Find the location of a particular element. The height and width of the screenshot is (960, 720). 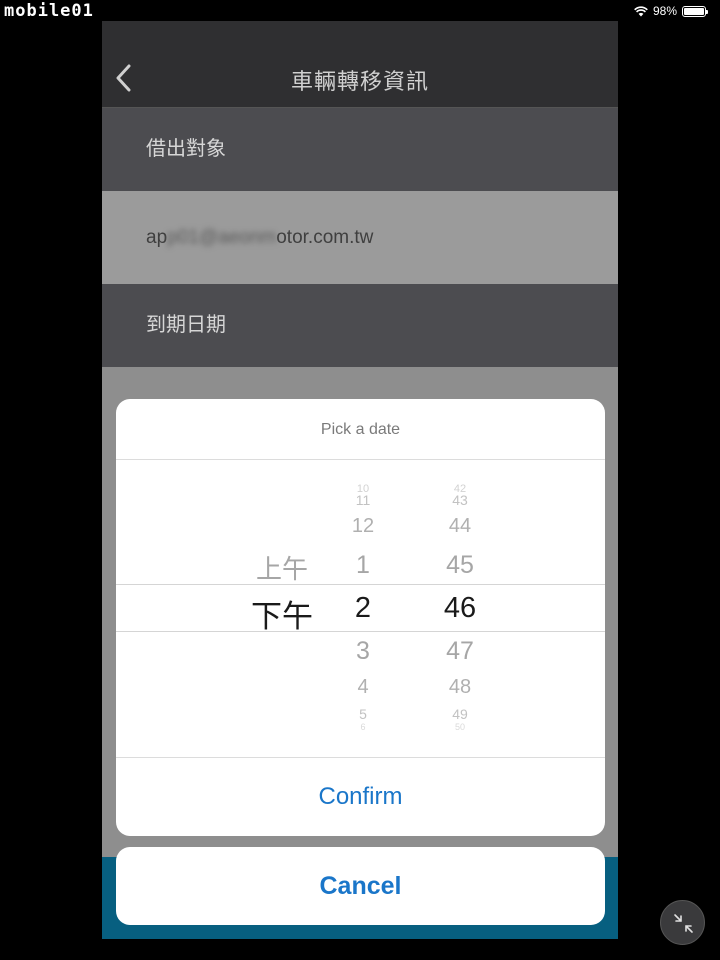

battery-fill is located at coordinates (694, 11).